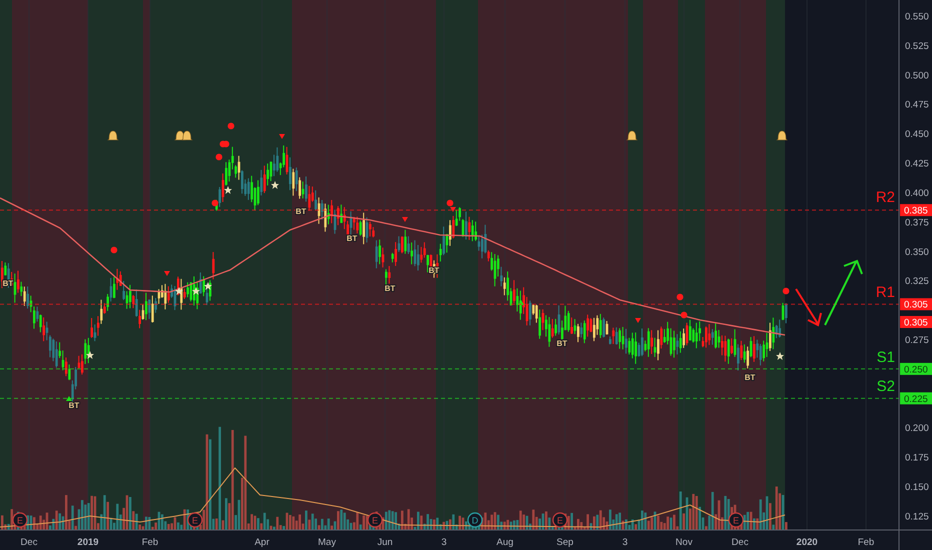 This screenshot has height=550, width=932. What do you see at coordinates (917, 193) in the screenshot?
I see `price-tick-label: 0.400` at bounding box center [917, 193].